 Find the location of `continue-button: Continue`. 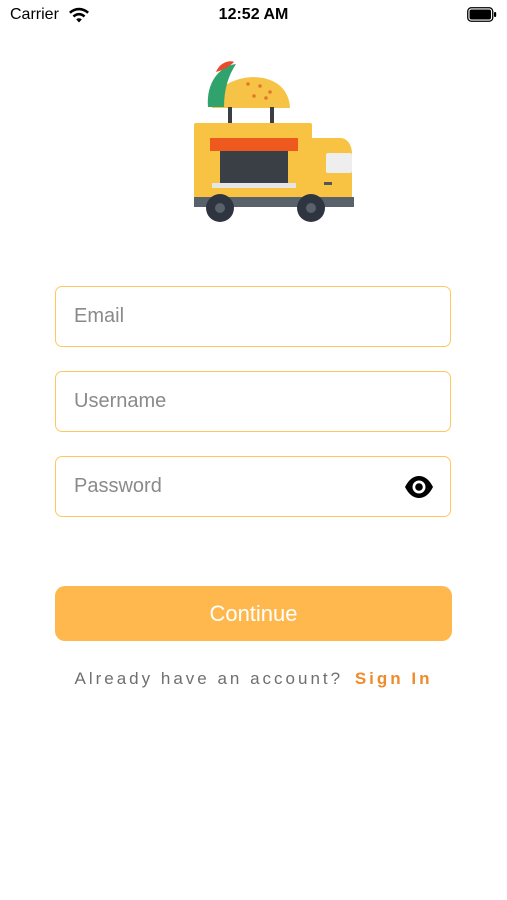

continue-button: Continue is located at coordinates (253, 613).